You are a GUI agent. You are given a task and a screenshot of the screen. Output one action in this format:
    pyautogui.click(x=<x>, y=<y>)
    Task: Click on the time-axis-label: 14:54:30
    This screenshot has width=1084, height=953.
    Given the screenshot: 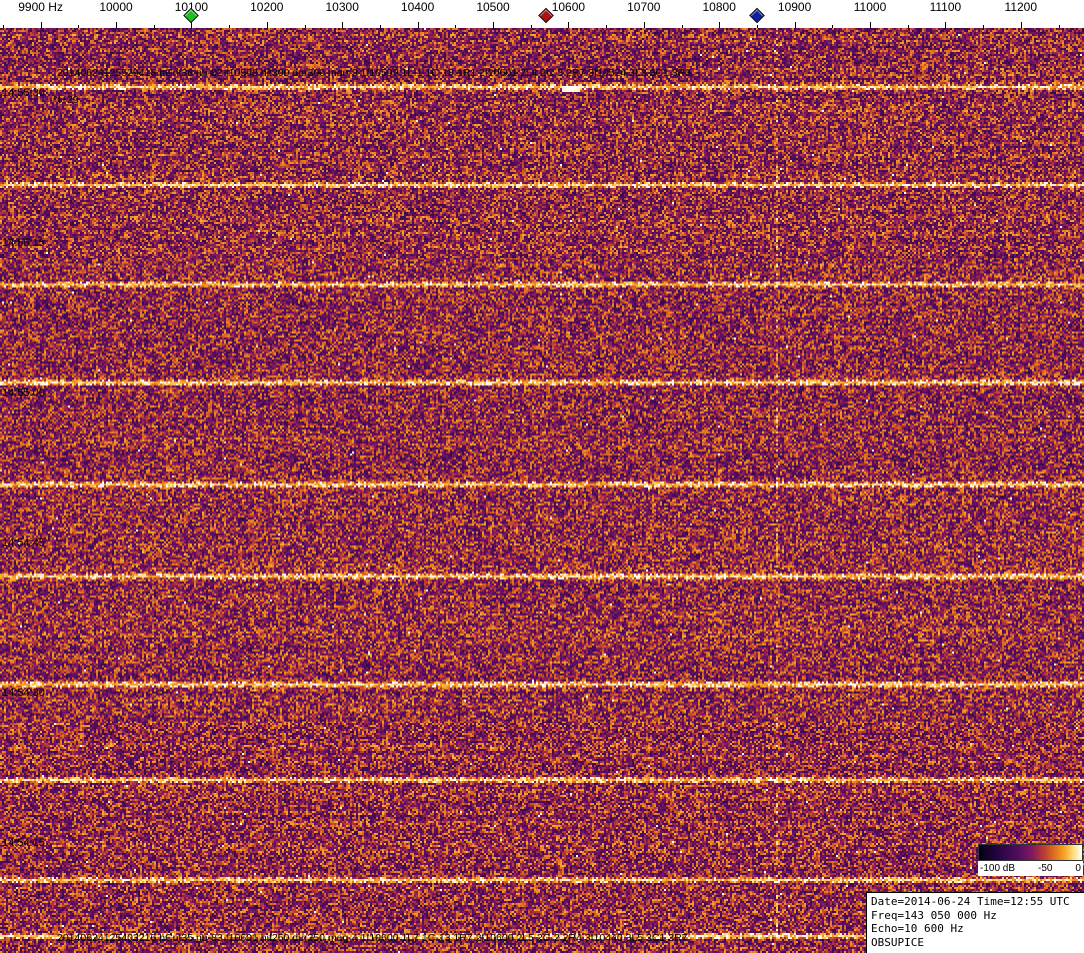 What is the action you would take?
    pyautogui.click(x=23, y=693)
    